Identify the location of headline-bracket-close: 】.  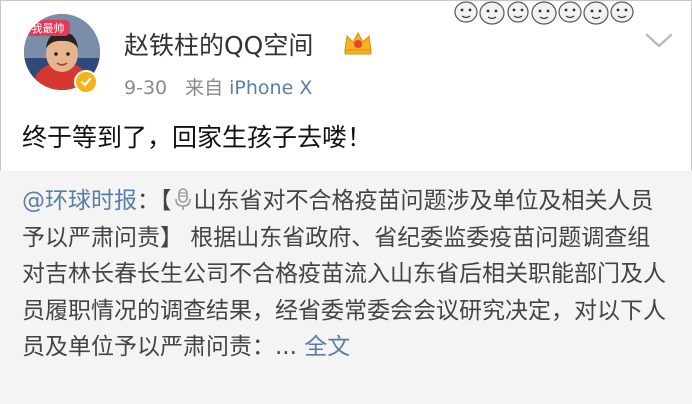
(171, 237).